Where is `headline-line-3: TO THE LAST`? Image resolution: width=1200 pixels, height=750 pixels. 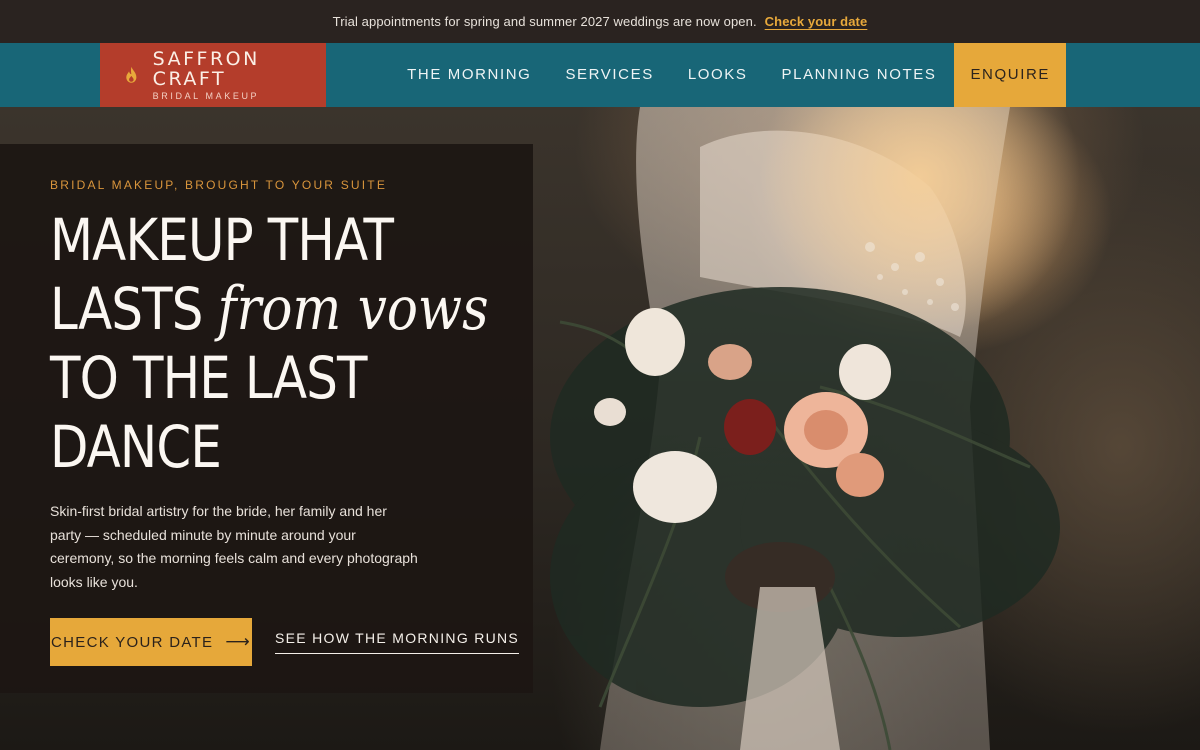
headline-line-3: TO THE LAST is located at coordinates (209, 378).